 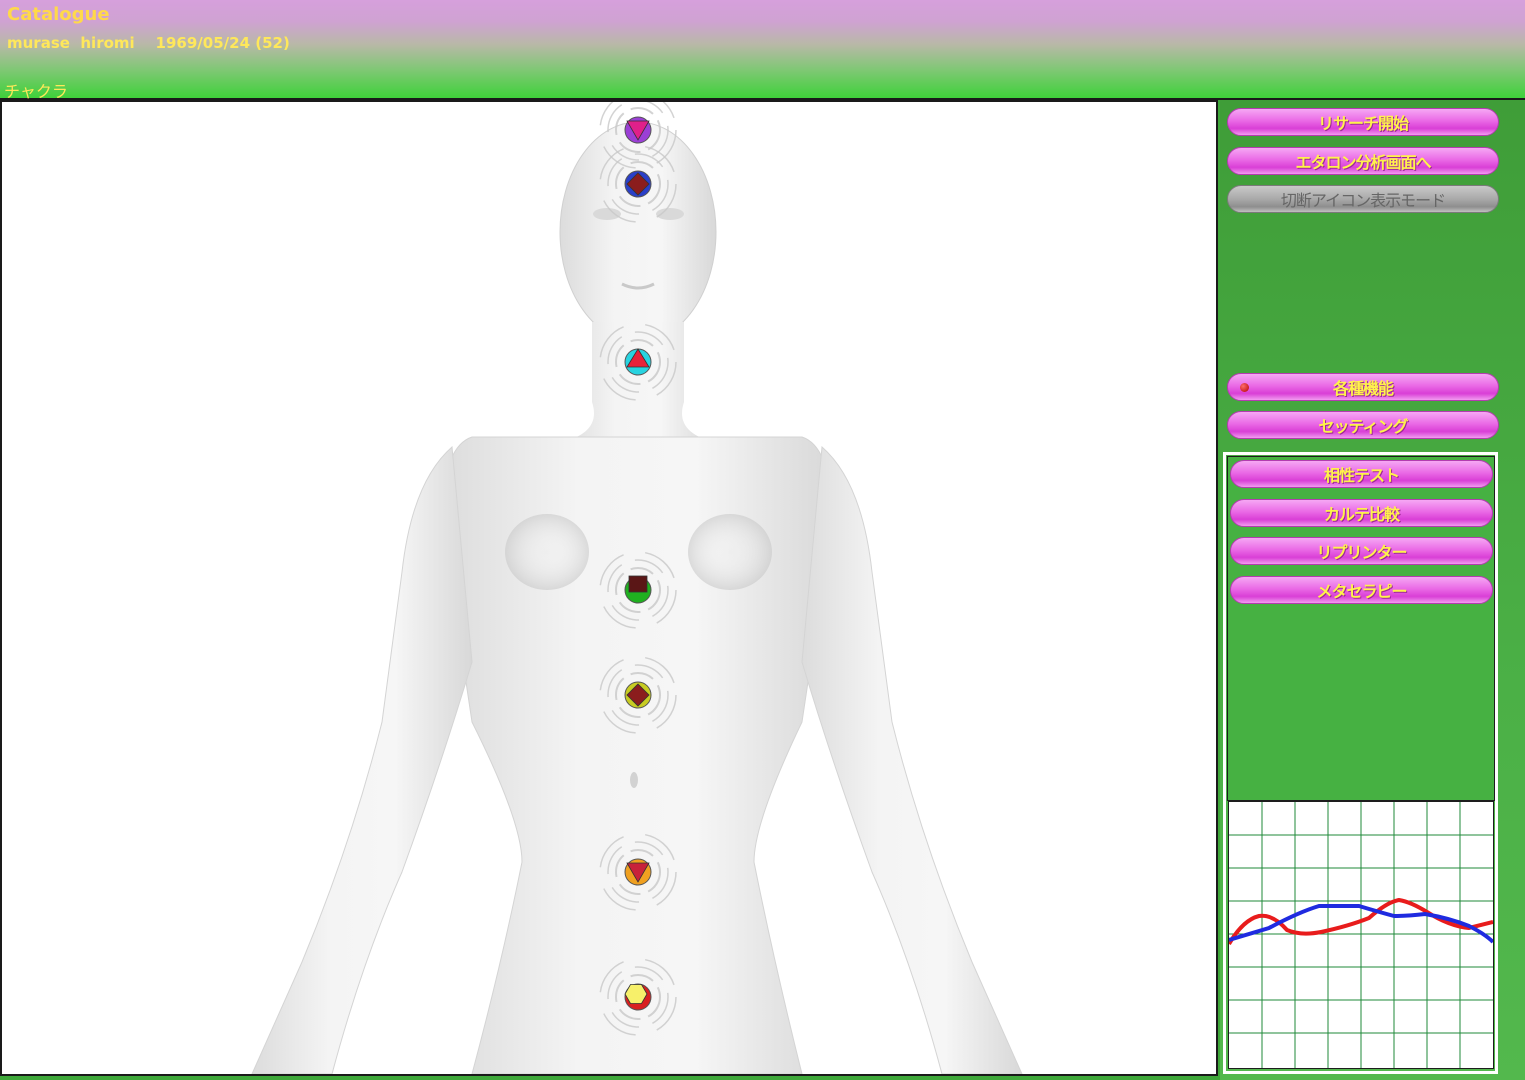 I want to click on cut-icon-mode-button: 切断アイコン表示モード, so click(x=1363, y=199).